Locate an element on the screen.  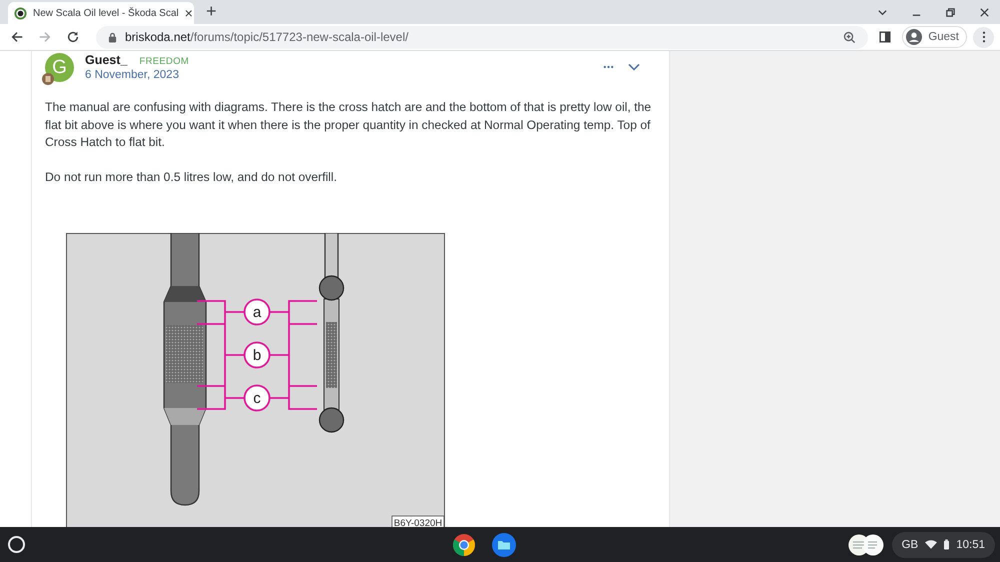
more-options-icon is located at coordinates (608, 67).